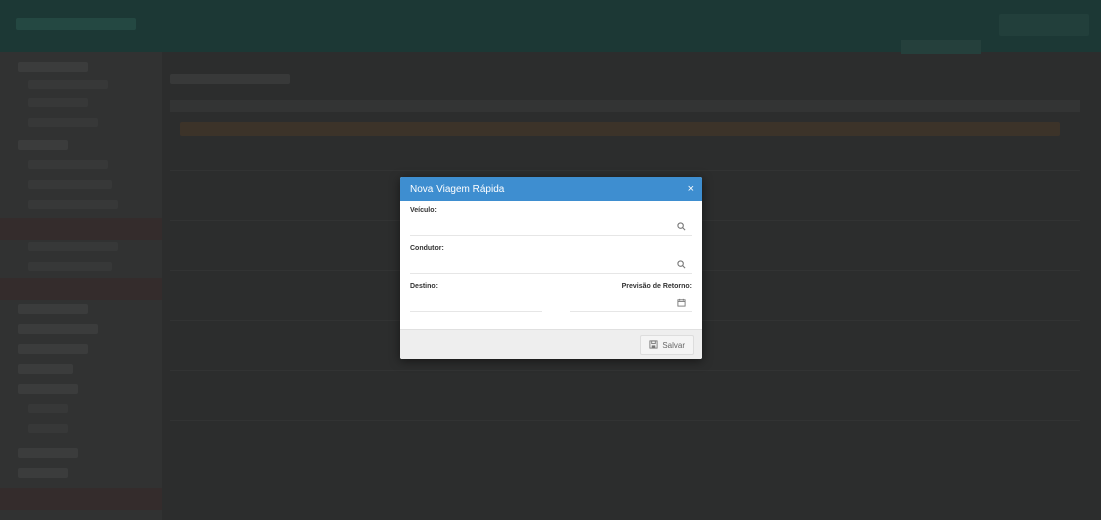 The height and width of the screenshot is (520, 1101). Describe the element at coordinates (681, 303) in the screenshot. I see `calendar-icon` at that location.